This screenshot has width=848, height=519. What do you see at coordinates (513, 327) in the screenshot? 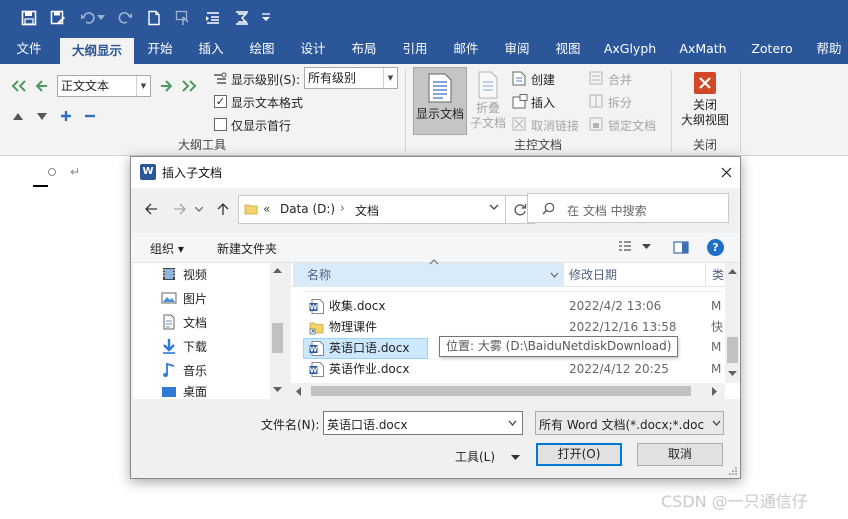
I see `list-item: 物理课件 2022/12/16 13:58 快` at bounding box center [513, 327].